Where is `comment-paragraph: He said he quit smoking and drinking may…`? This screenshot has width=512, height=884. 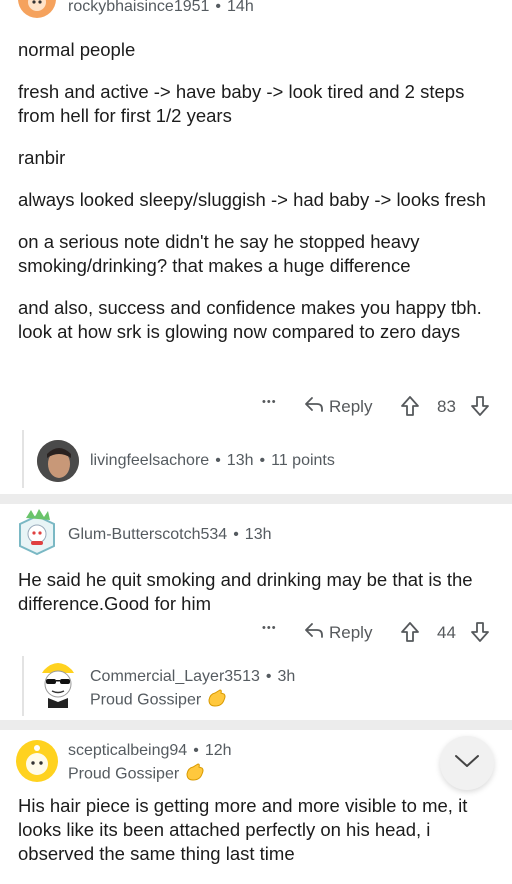
comment-paragraph: He said he quit smoking and drinking may… is located at coordinates (245, 591).